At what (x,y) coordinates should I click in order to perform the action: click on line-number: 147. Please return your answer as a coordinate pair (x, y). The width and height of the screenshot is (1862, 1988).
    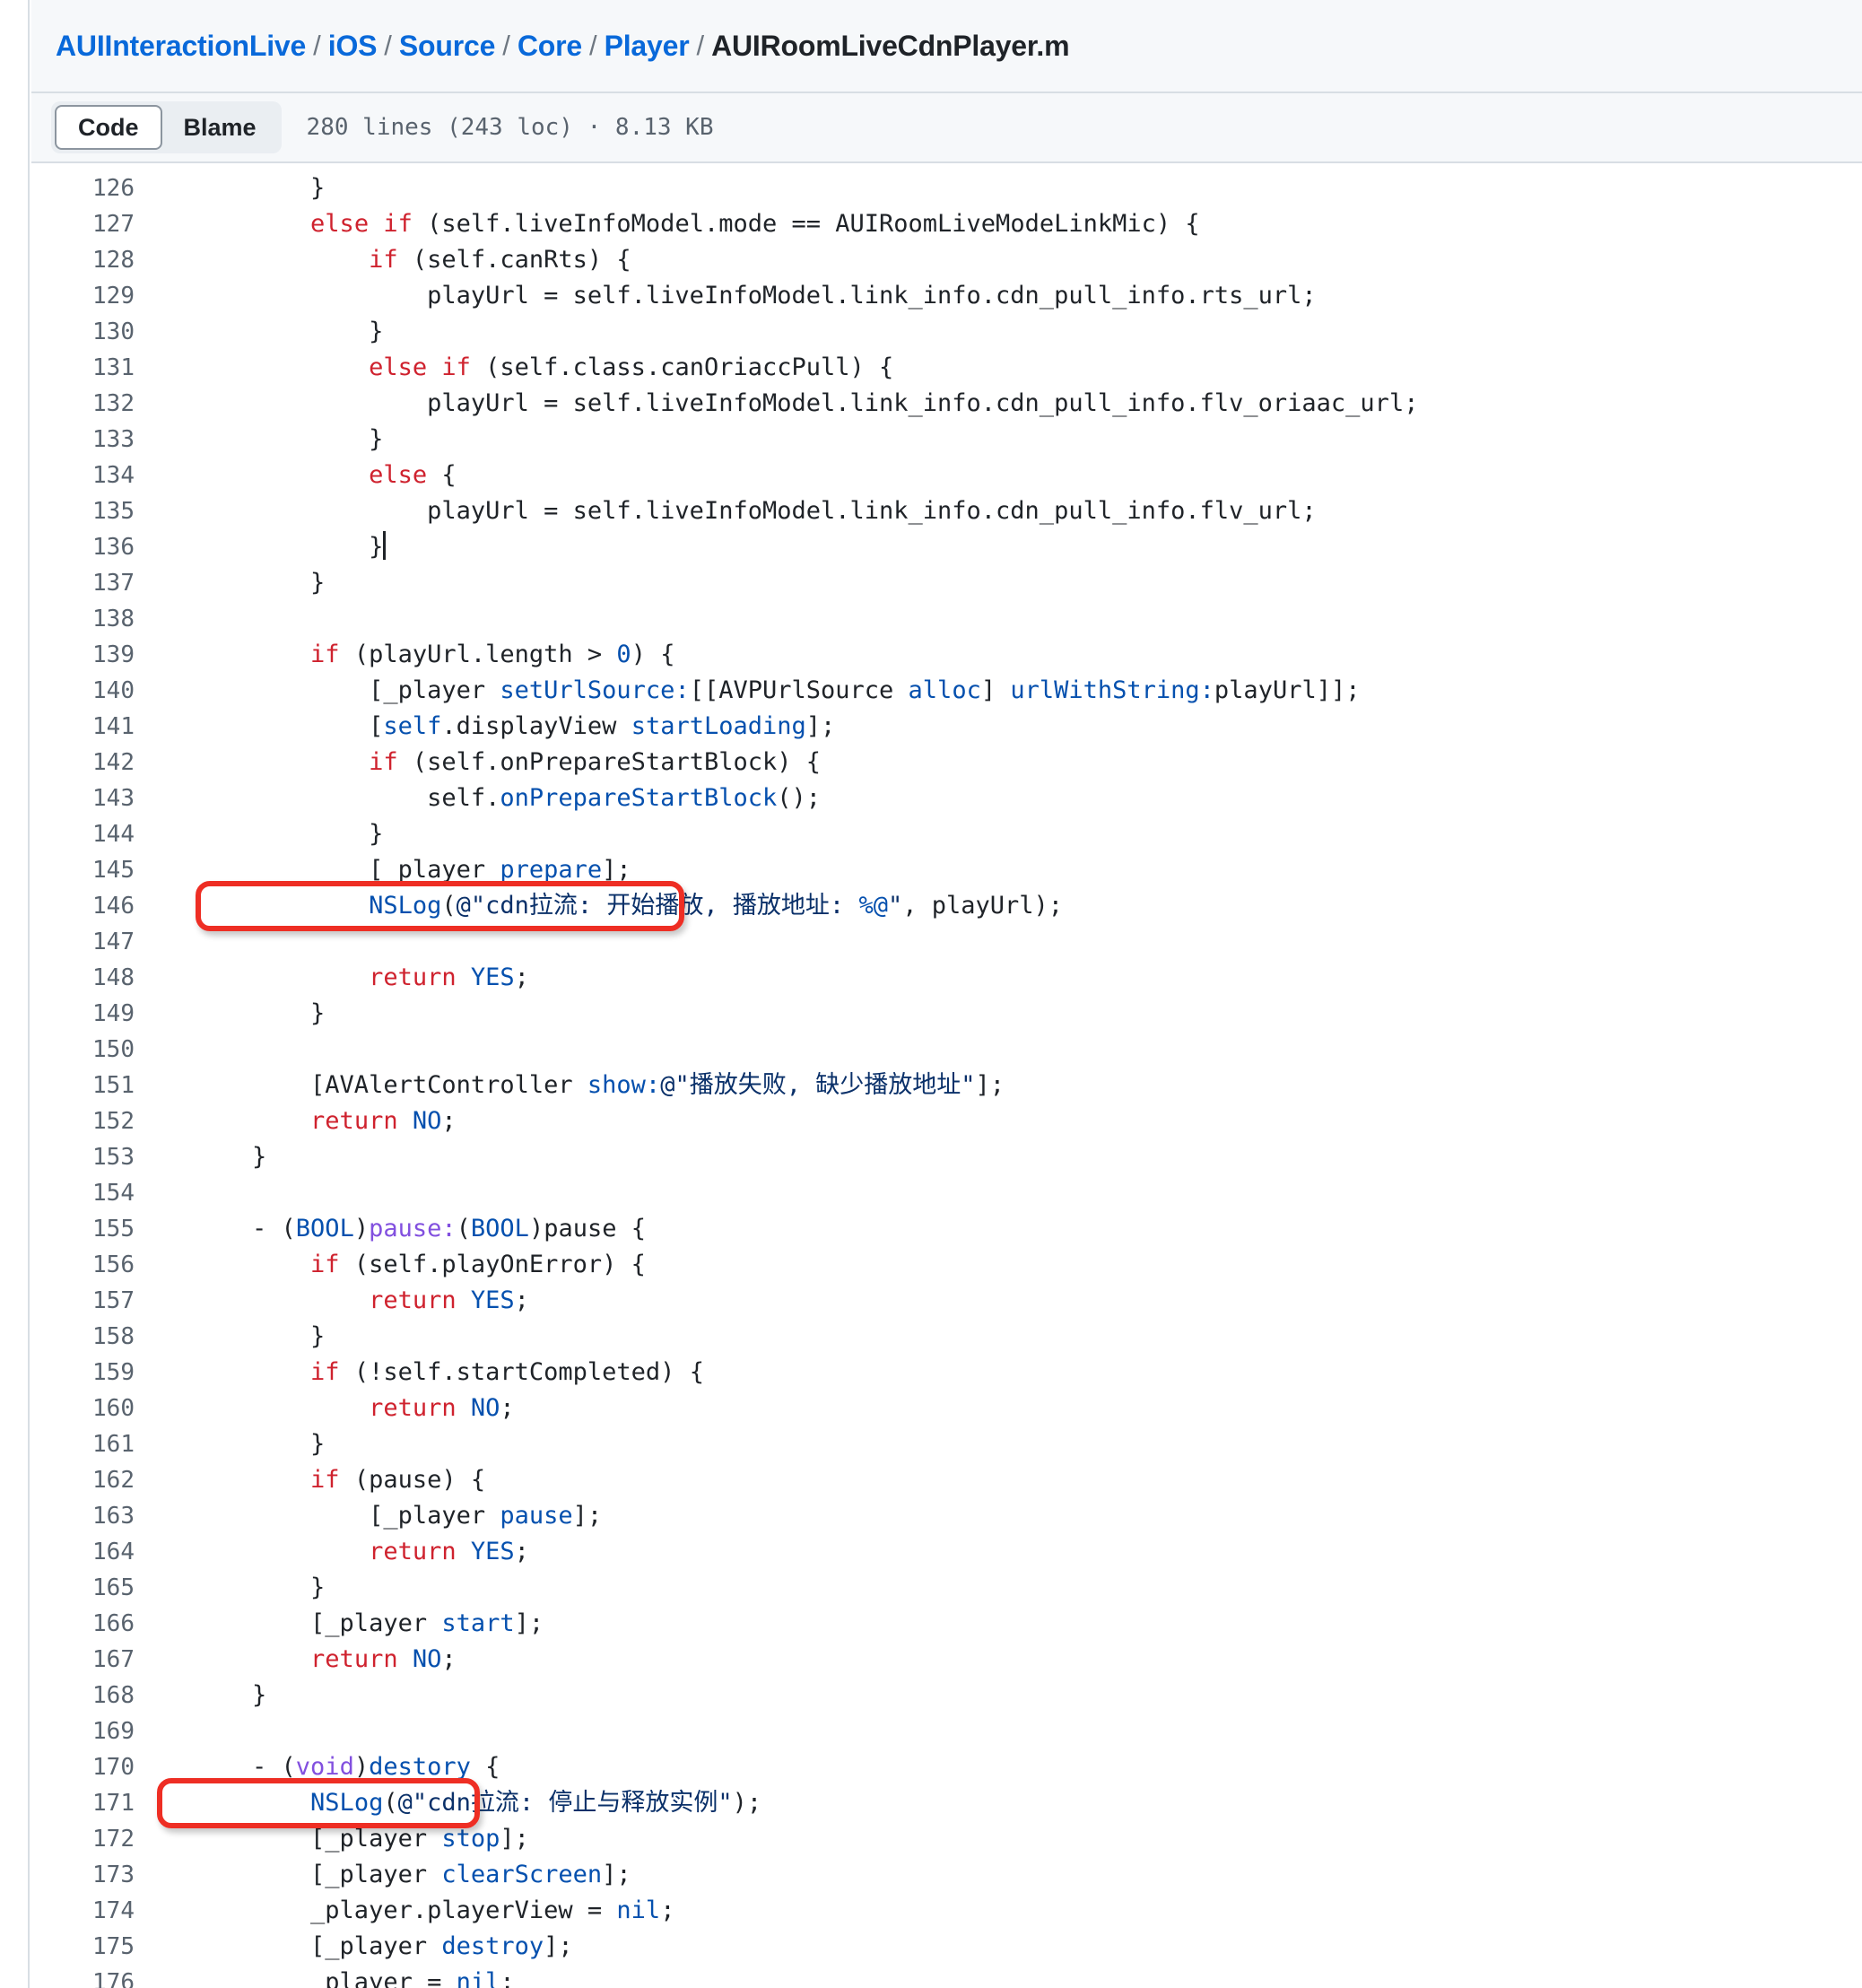
    Looking at the image, I should click on (83, 942).